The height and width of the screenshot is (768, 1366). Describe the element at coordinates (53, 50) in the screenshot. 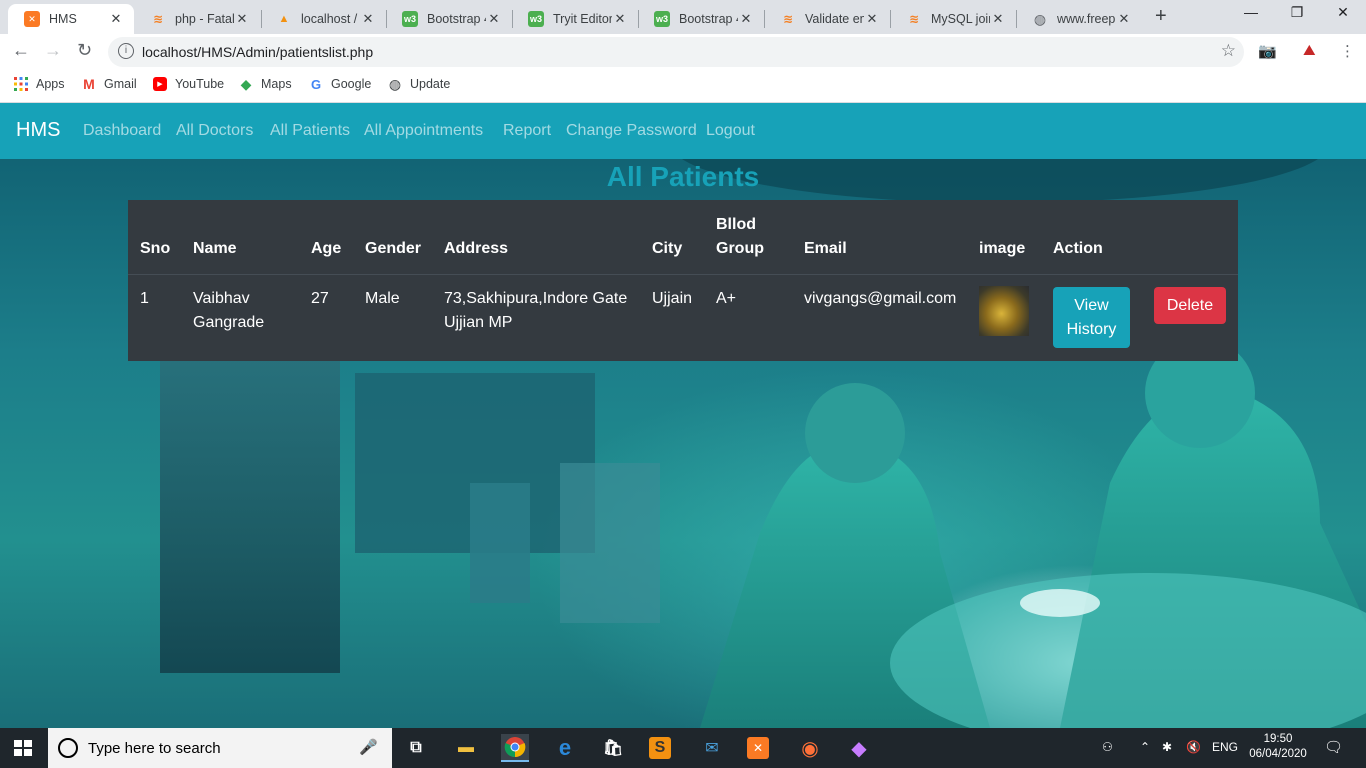

I see `forward-arrow-icon: →` at that location.